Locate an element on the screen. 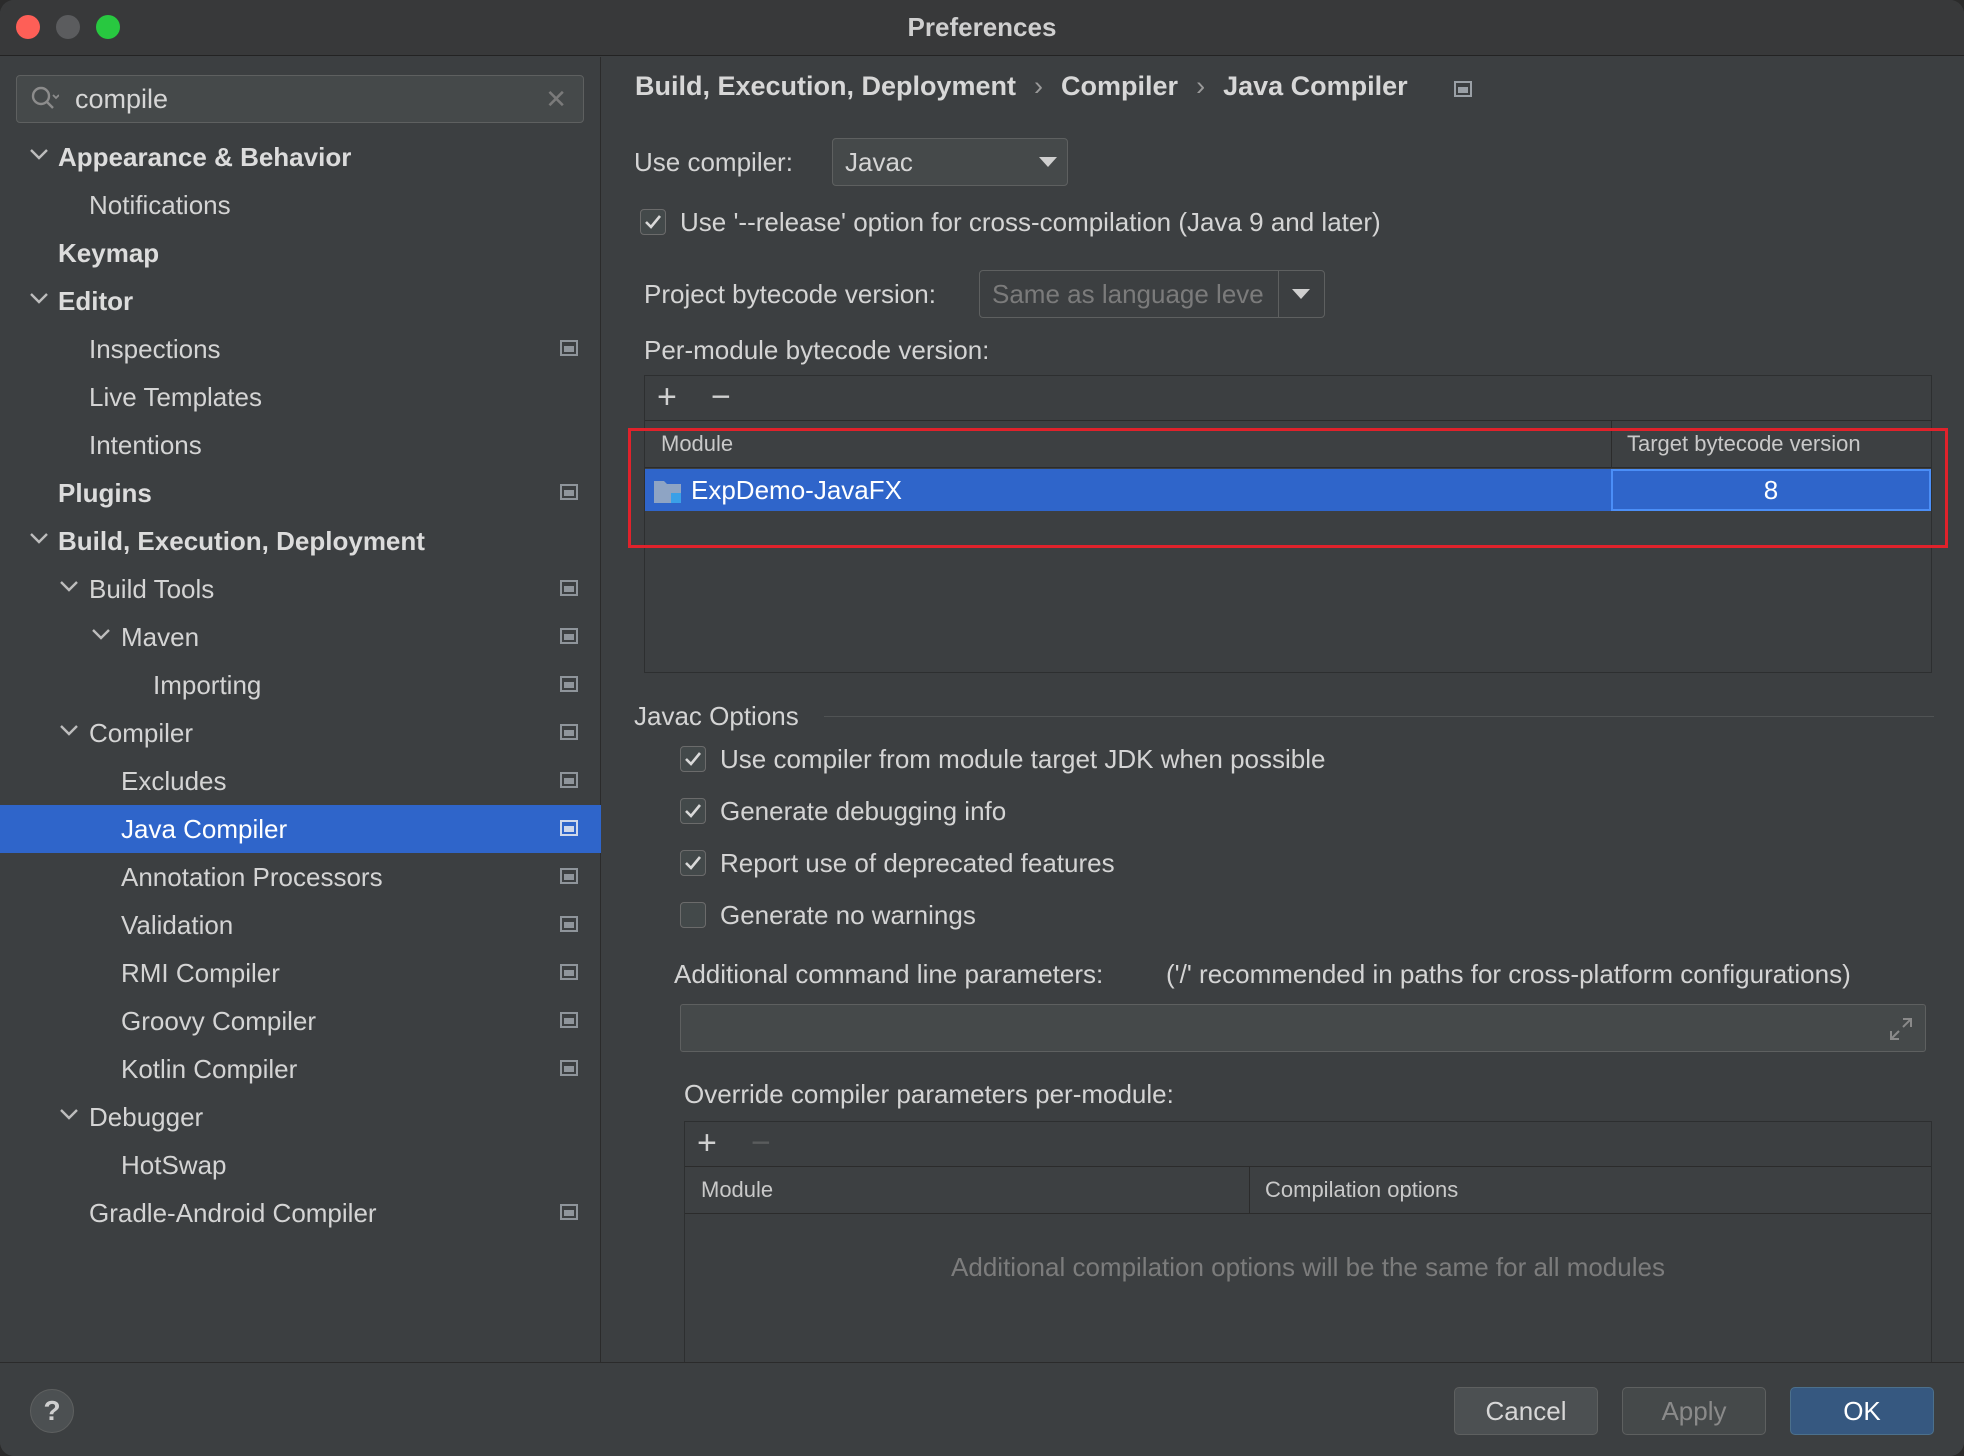 The width and height of the screenshot is (1964, 1456). search-icon is located at coordinates (45, 97).